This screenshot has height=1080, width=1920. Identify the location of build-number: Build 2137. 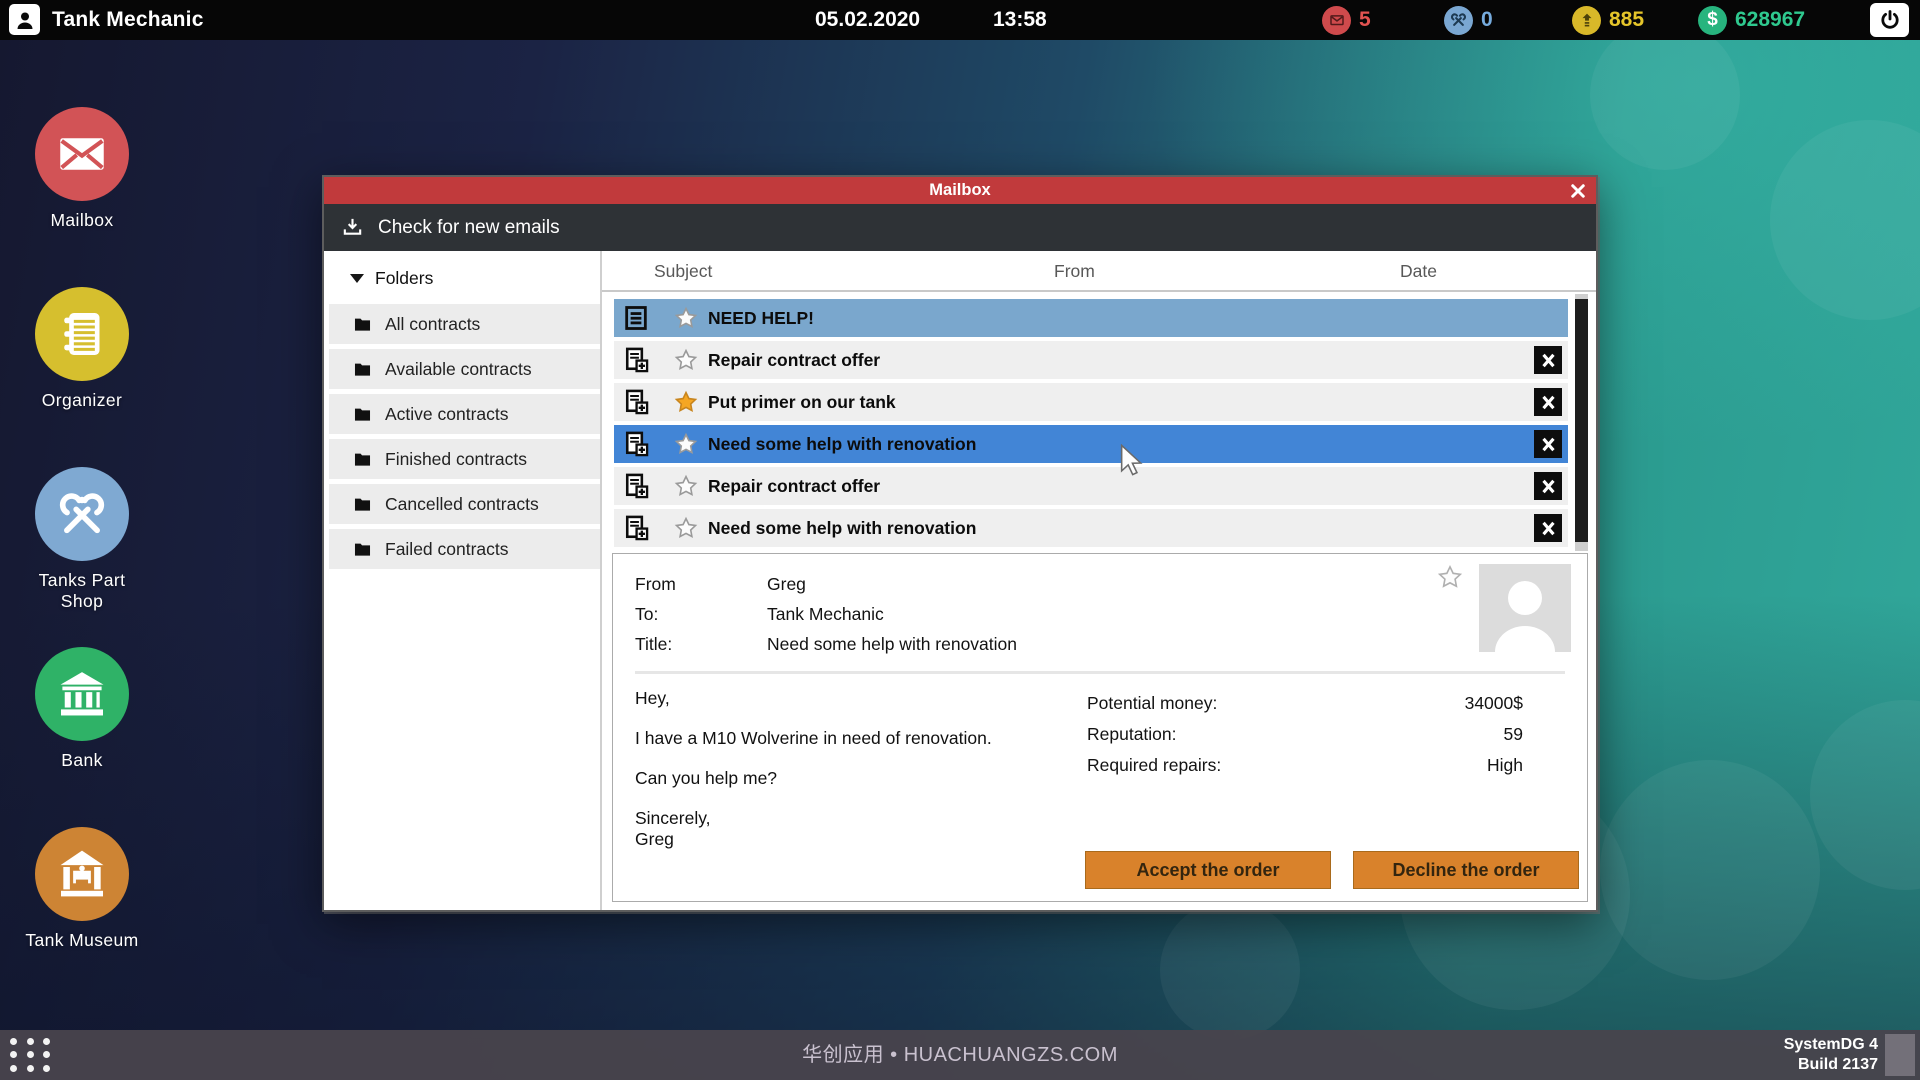
(1837, 1064).